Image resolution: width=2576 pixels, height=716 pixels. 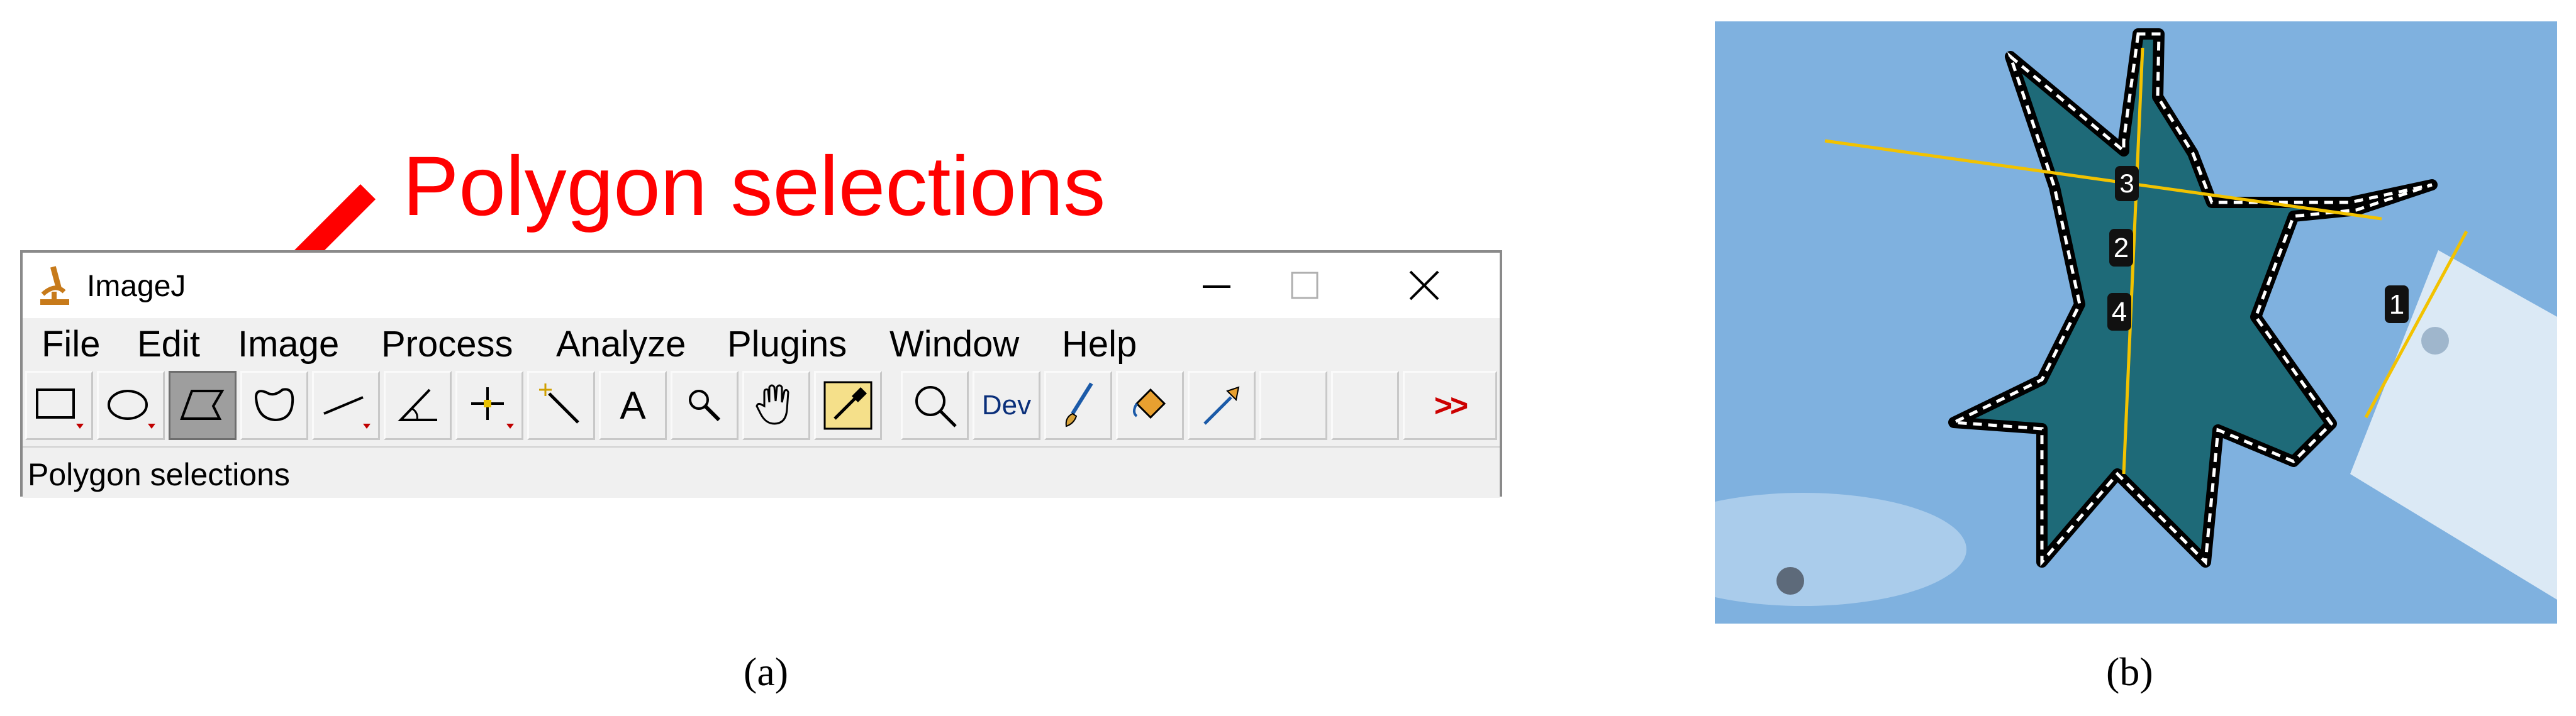 I want to click on scrolling-tool, so click(x=776, y=405).